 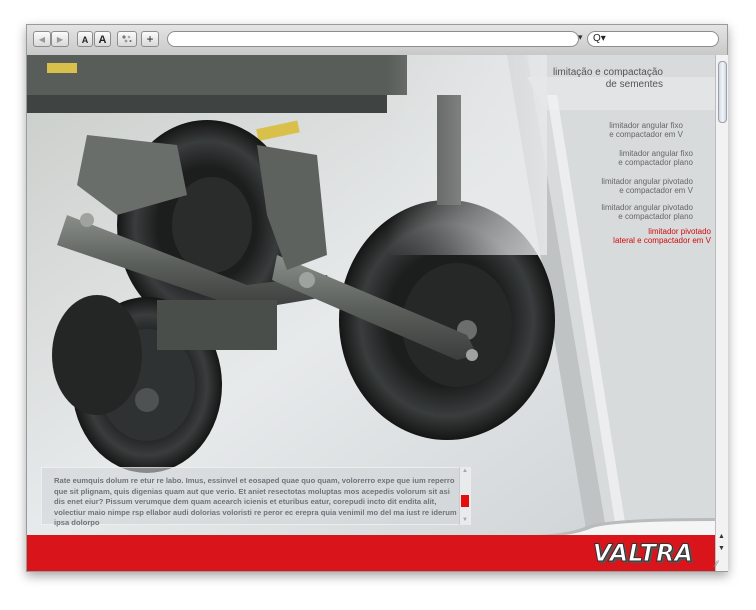 What do you see at coordinates (662, 240) in the screenshot?
I see `menu-item-line2: lateral e compactador em V` at bounding box center [662, 240].